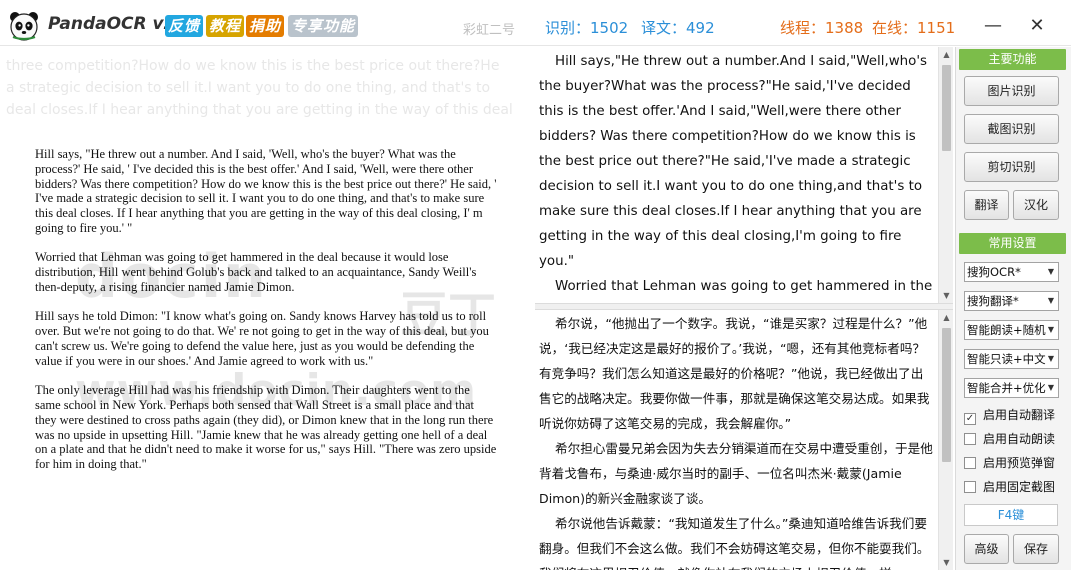 The image size is (1071, 570). Describe the element at coordinates (1012, 243) in the screenshot. I see `settings-header: 常用设置` at that location.